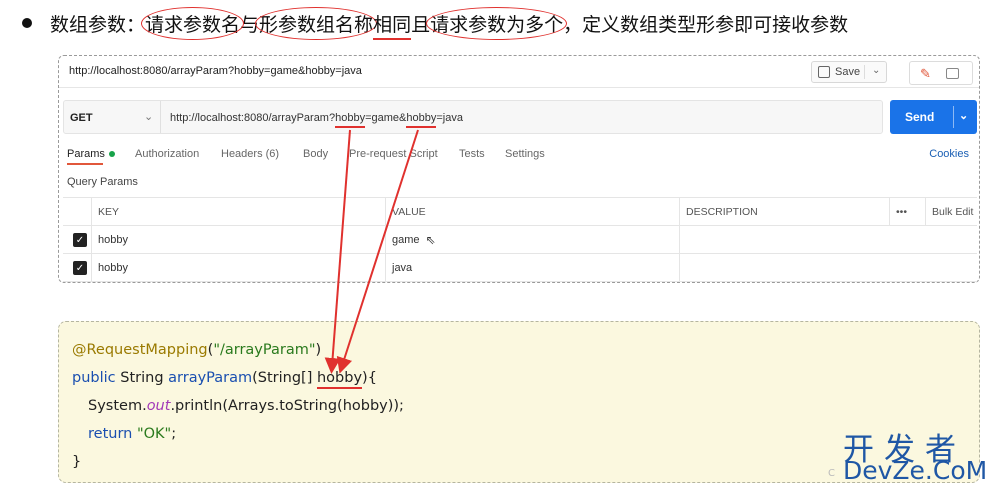 Image resolution: width=1000 pixels, height=492 pixels. What do you see at coordinates (250, 154) in the screenshot?
I see `tab-headers: Headers (6)` at bounding box center [250, 154].